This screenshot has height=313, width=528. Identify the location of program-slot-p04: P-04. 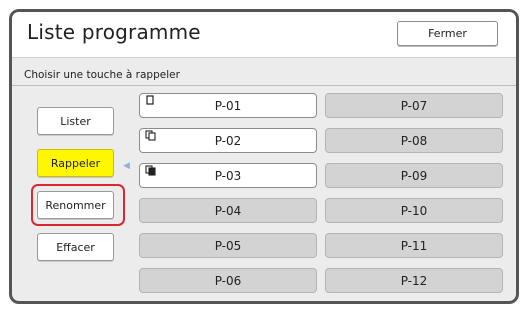
(228, 210).